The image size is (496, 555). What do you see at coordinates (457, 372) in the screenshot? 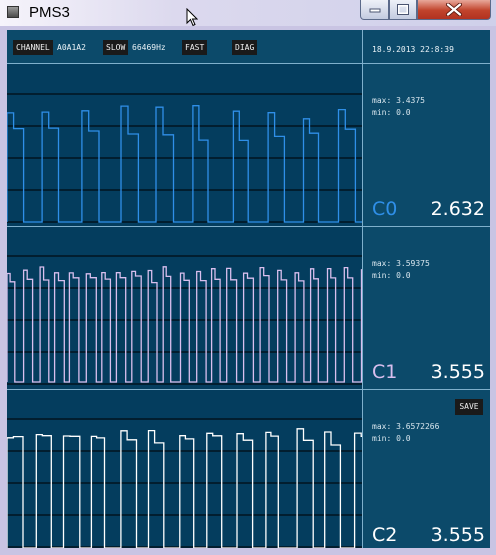
I see `channel-value-c1: 3.555` at bounding box center [457, 372].